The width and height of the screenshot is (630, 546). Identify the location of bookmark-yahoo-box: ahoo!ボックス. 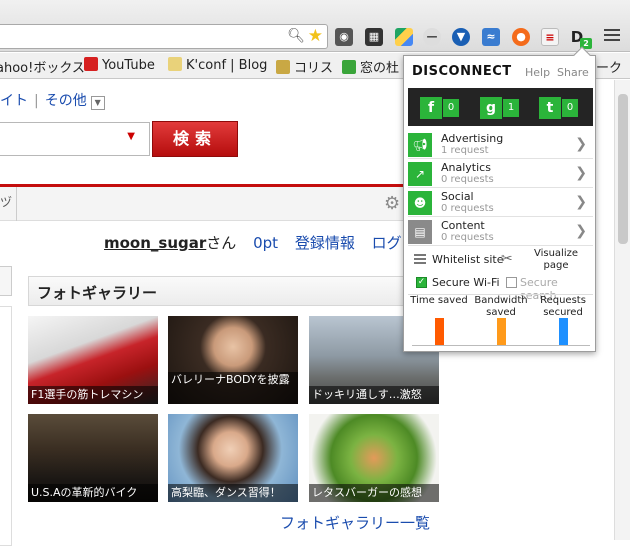
(42, 66).